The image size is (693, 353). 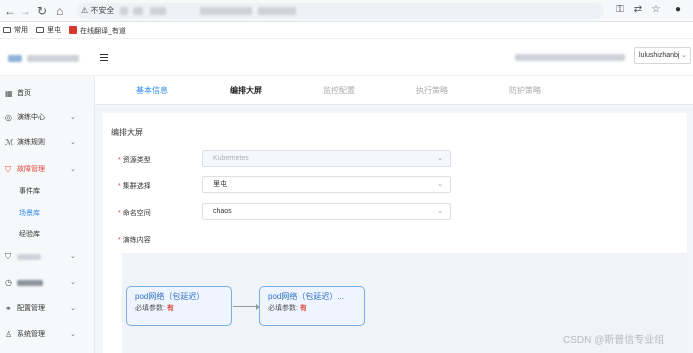 What do you see at coordinates (525, 90) in the screenshot?
I see `tab-protection-policy: 防护策略` at bounding box center [525, 90].